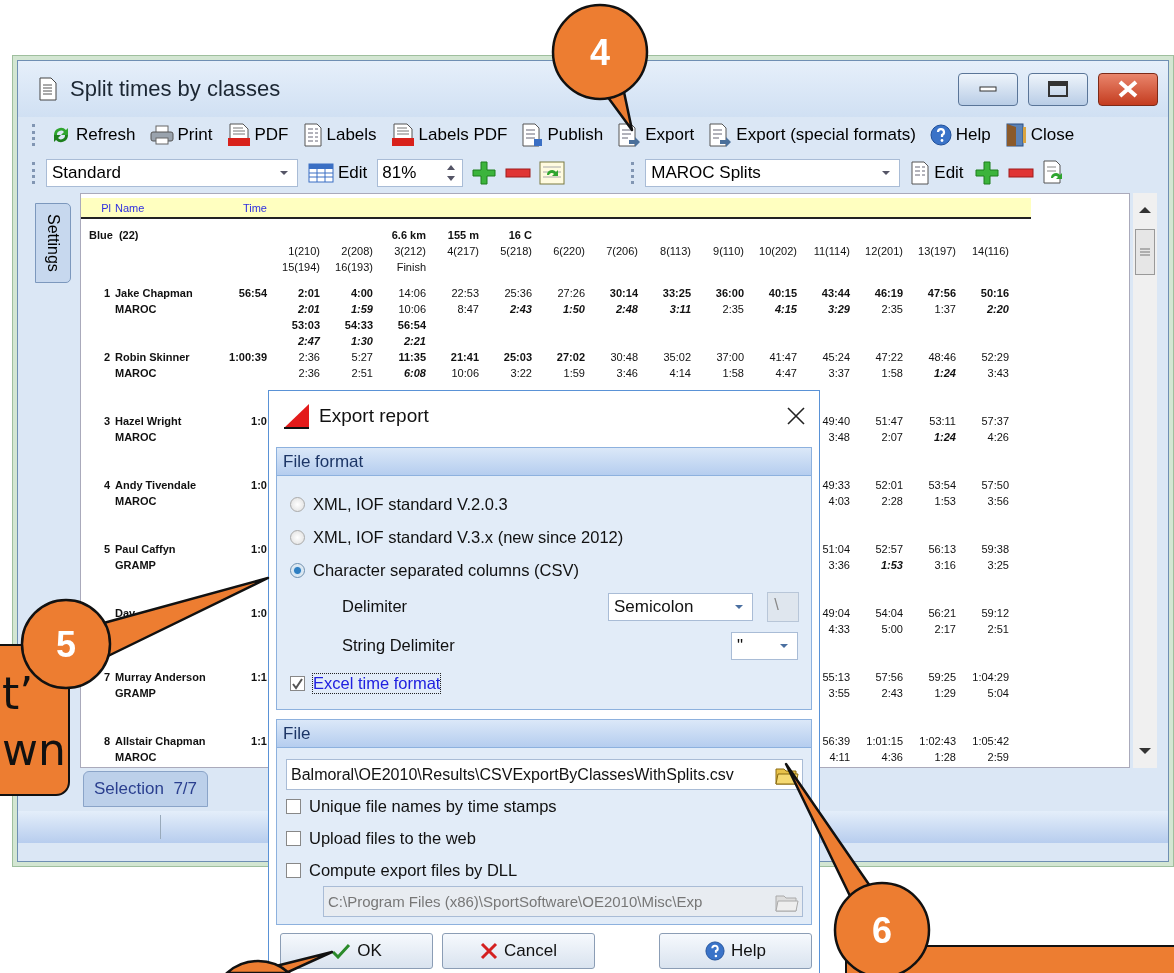 This screenshot has height=973, width=1174. Describe the element at coordinates (518, 951) in the screenshot. I see `dialog-button: Cancel` at that location.